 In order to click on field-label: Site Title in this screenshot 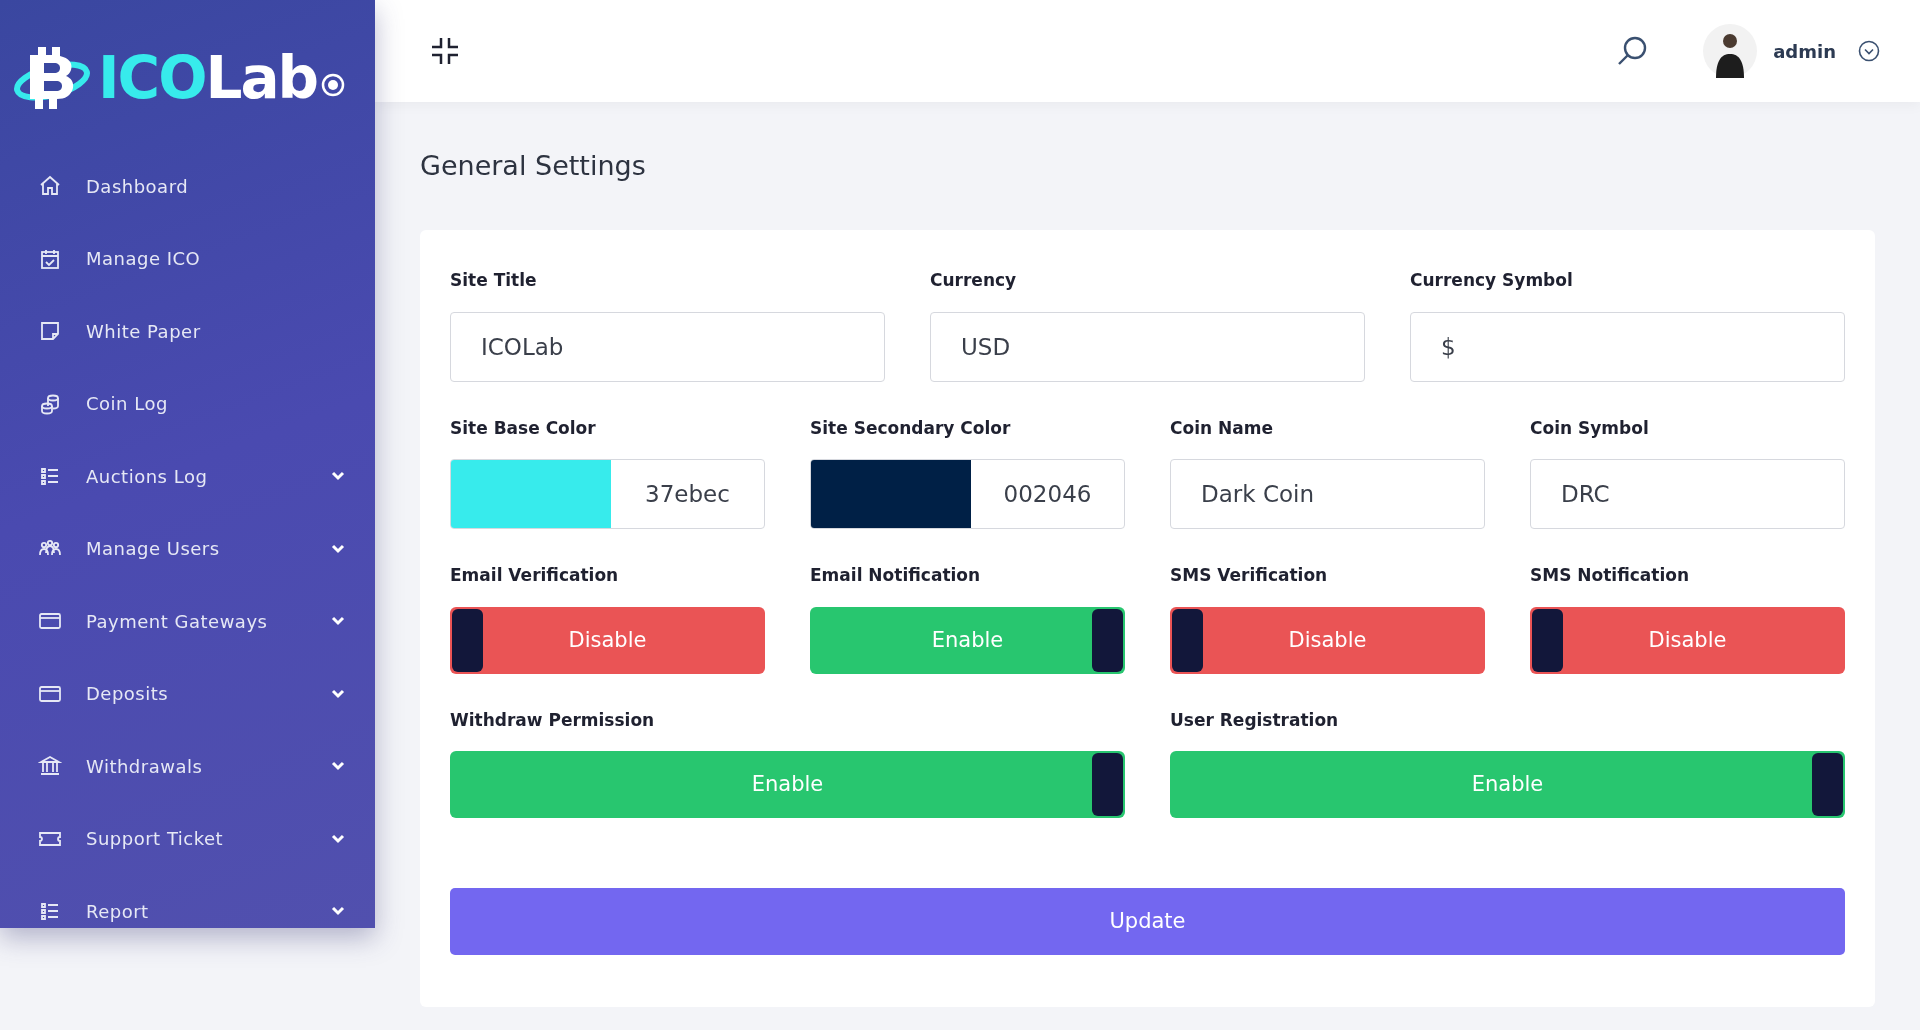, I will do `click(494, 281)`.